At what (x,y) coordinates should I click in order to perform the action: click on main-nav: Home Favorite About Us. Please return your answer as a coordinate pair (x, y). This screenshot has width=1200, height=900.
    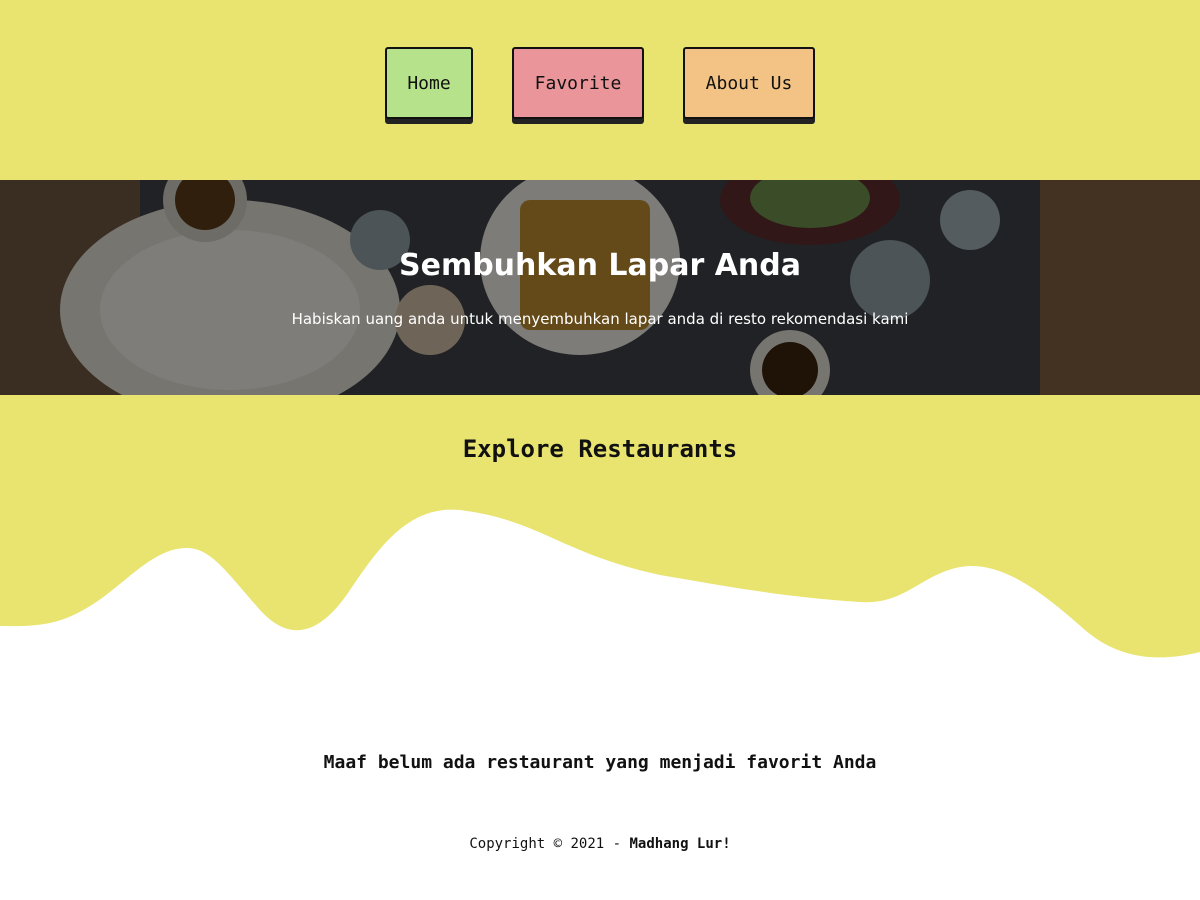
    Looking at the image, I should click on (600, 87).